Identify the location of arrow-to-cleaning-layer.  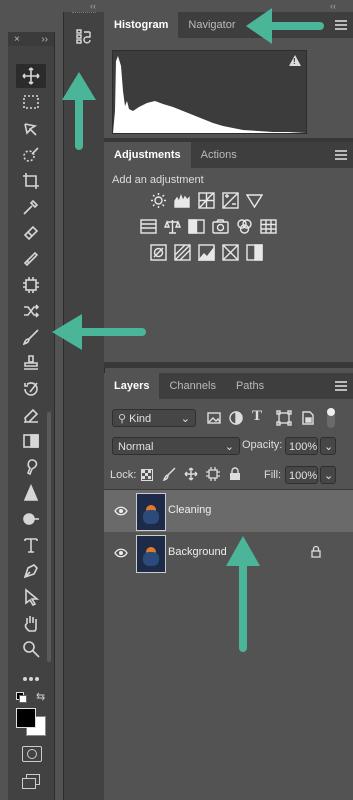
(243, 594).